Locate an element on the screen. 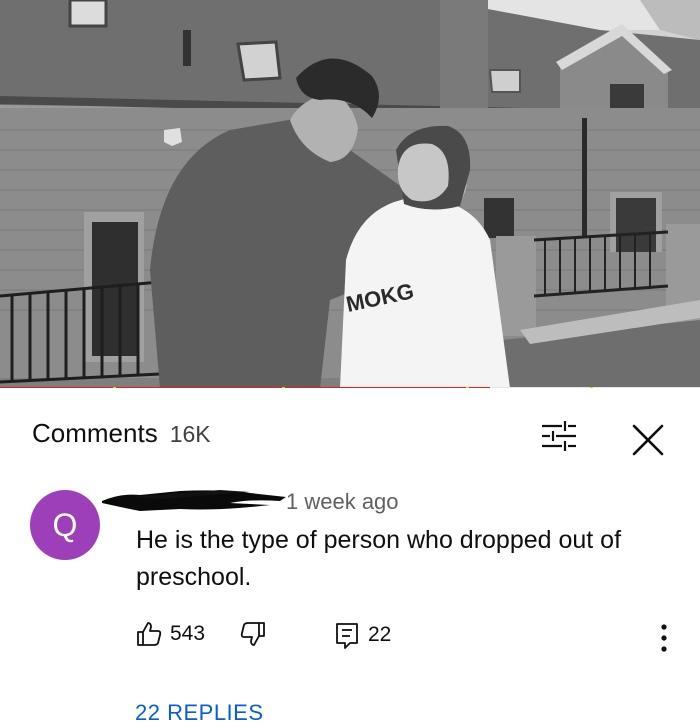  video-progress-bar is located at coordinates (350, 387).